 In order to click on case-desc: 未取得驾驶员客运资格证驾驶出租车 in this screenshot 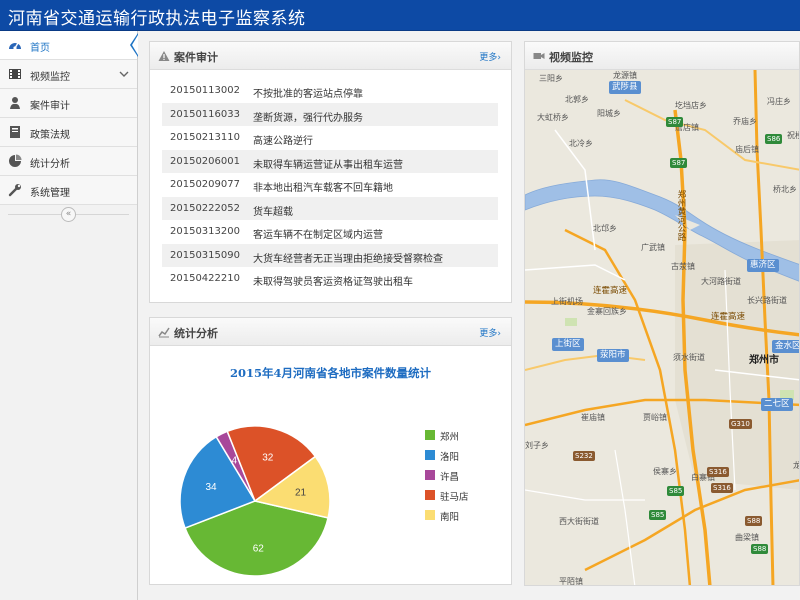, I will do `click(333, 282)`.